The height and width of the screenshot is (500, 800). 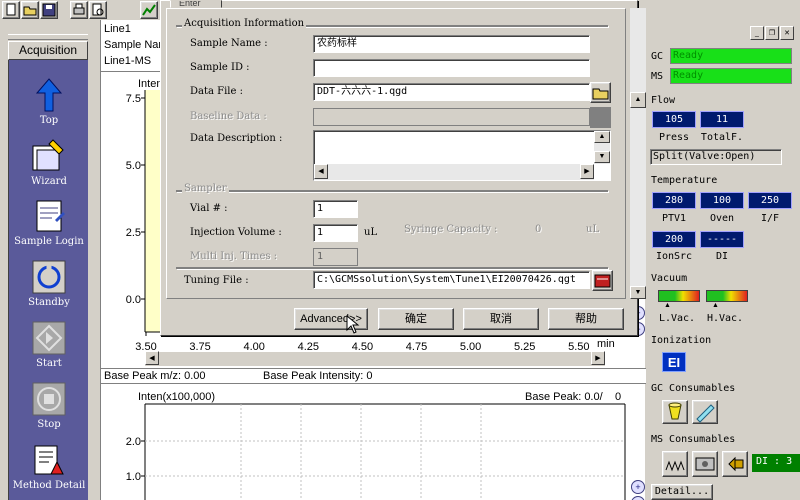 I want to click on baseline-data-input, so click(x=451, y=117).